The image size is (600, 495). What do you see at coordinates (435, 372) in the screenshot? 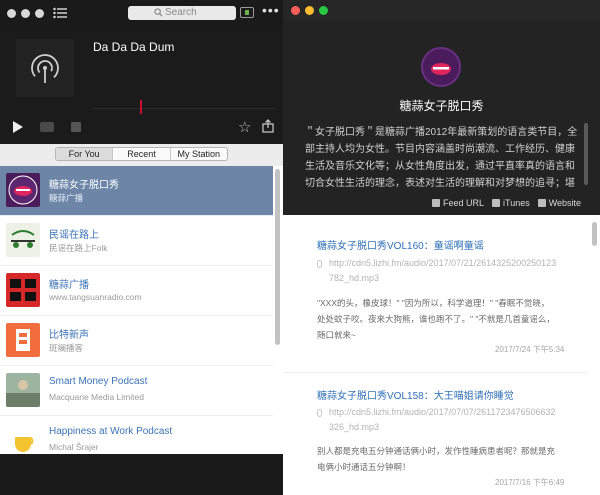
I see `episode-divider` at bounding box center [435, 372].